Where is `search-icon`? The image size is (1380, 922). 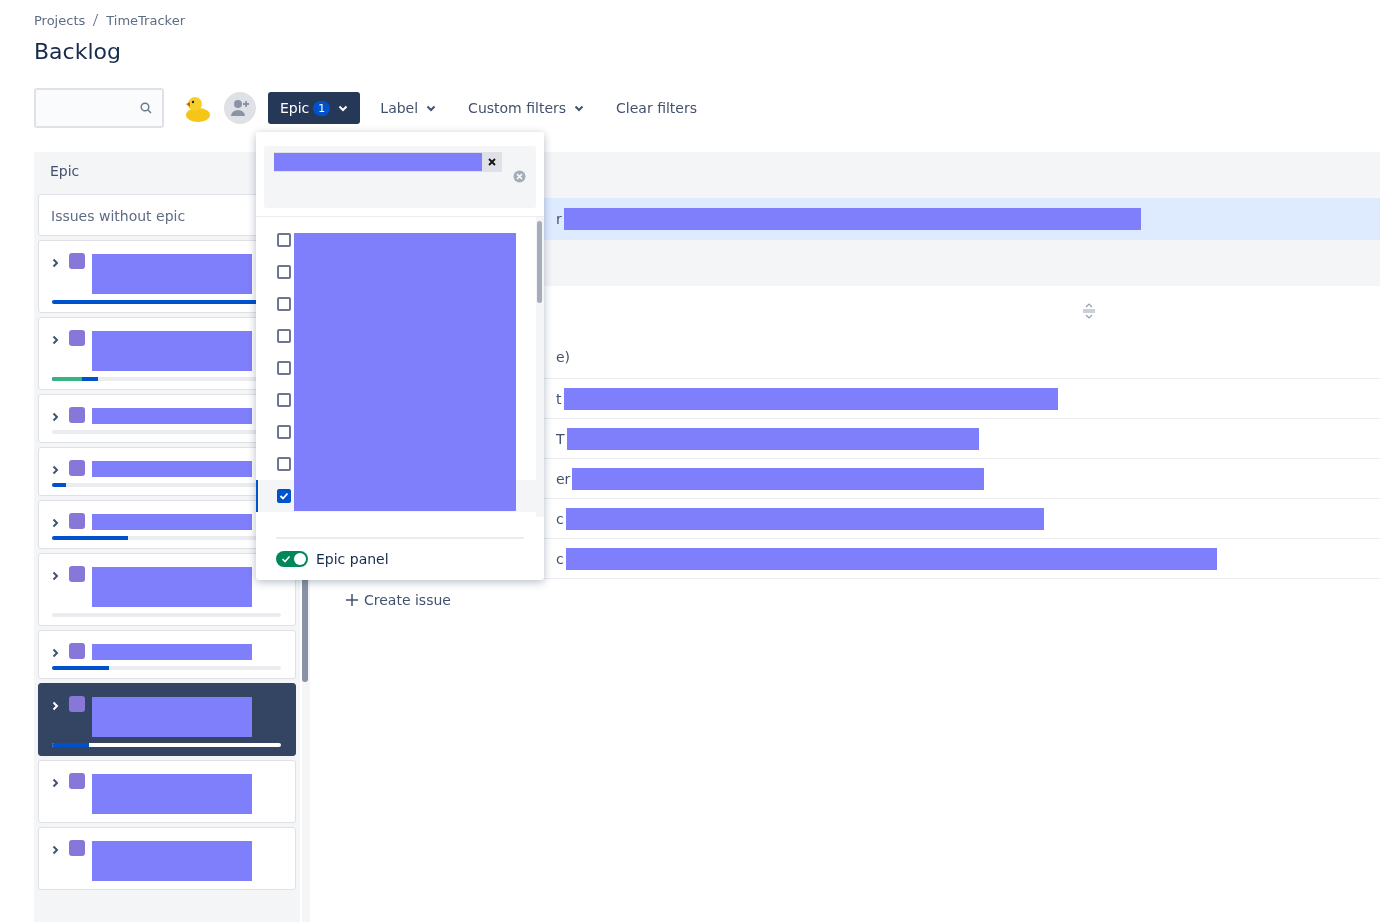 search-icon is located at coordinates (146, 108).